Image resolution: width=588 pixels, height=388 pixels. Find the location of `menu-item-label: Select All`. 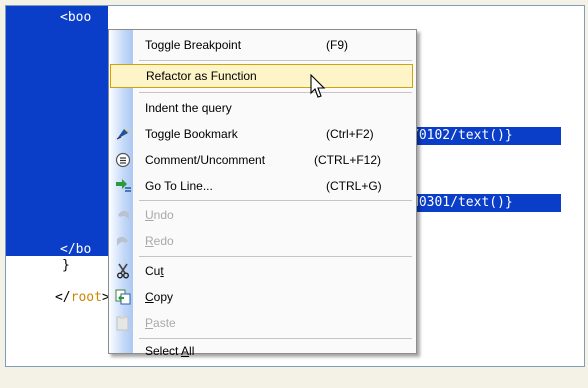

menu-item-label: Select All is located at coordinates (170, 351).